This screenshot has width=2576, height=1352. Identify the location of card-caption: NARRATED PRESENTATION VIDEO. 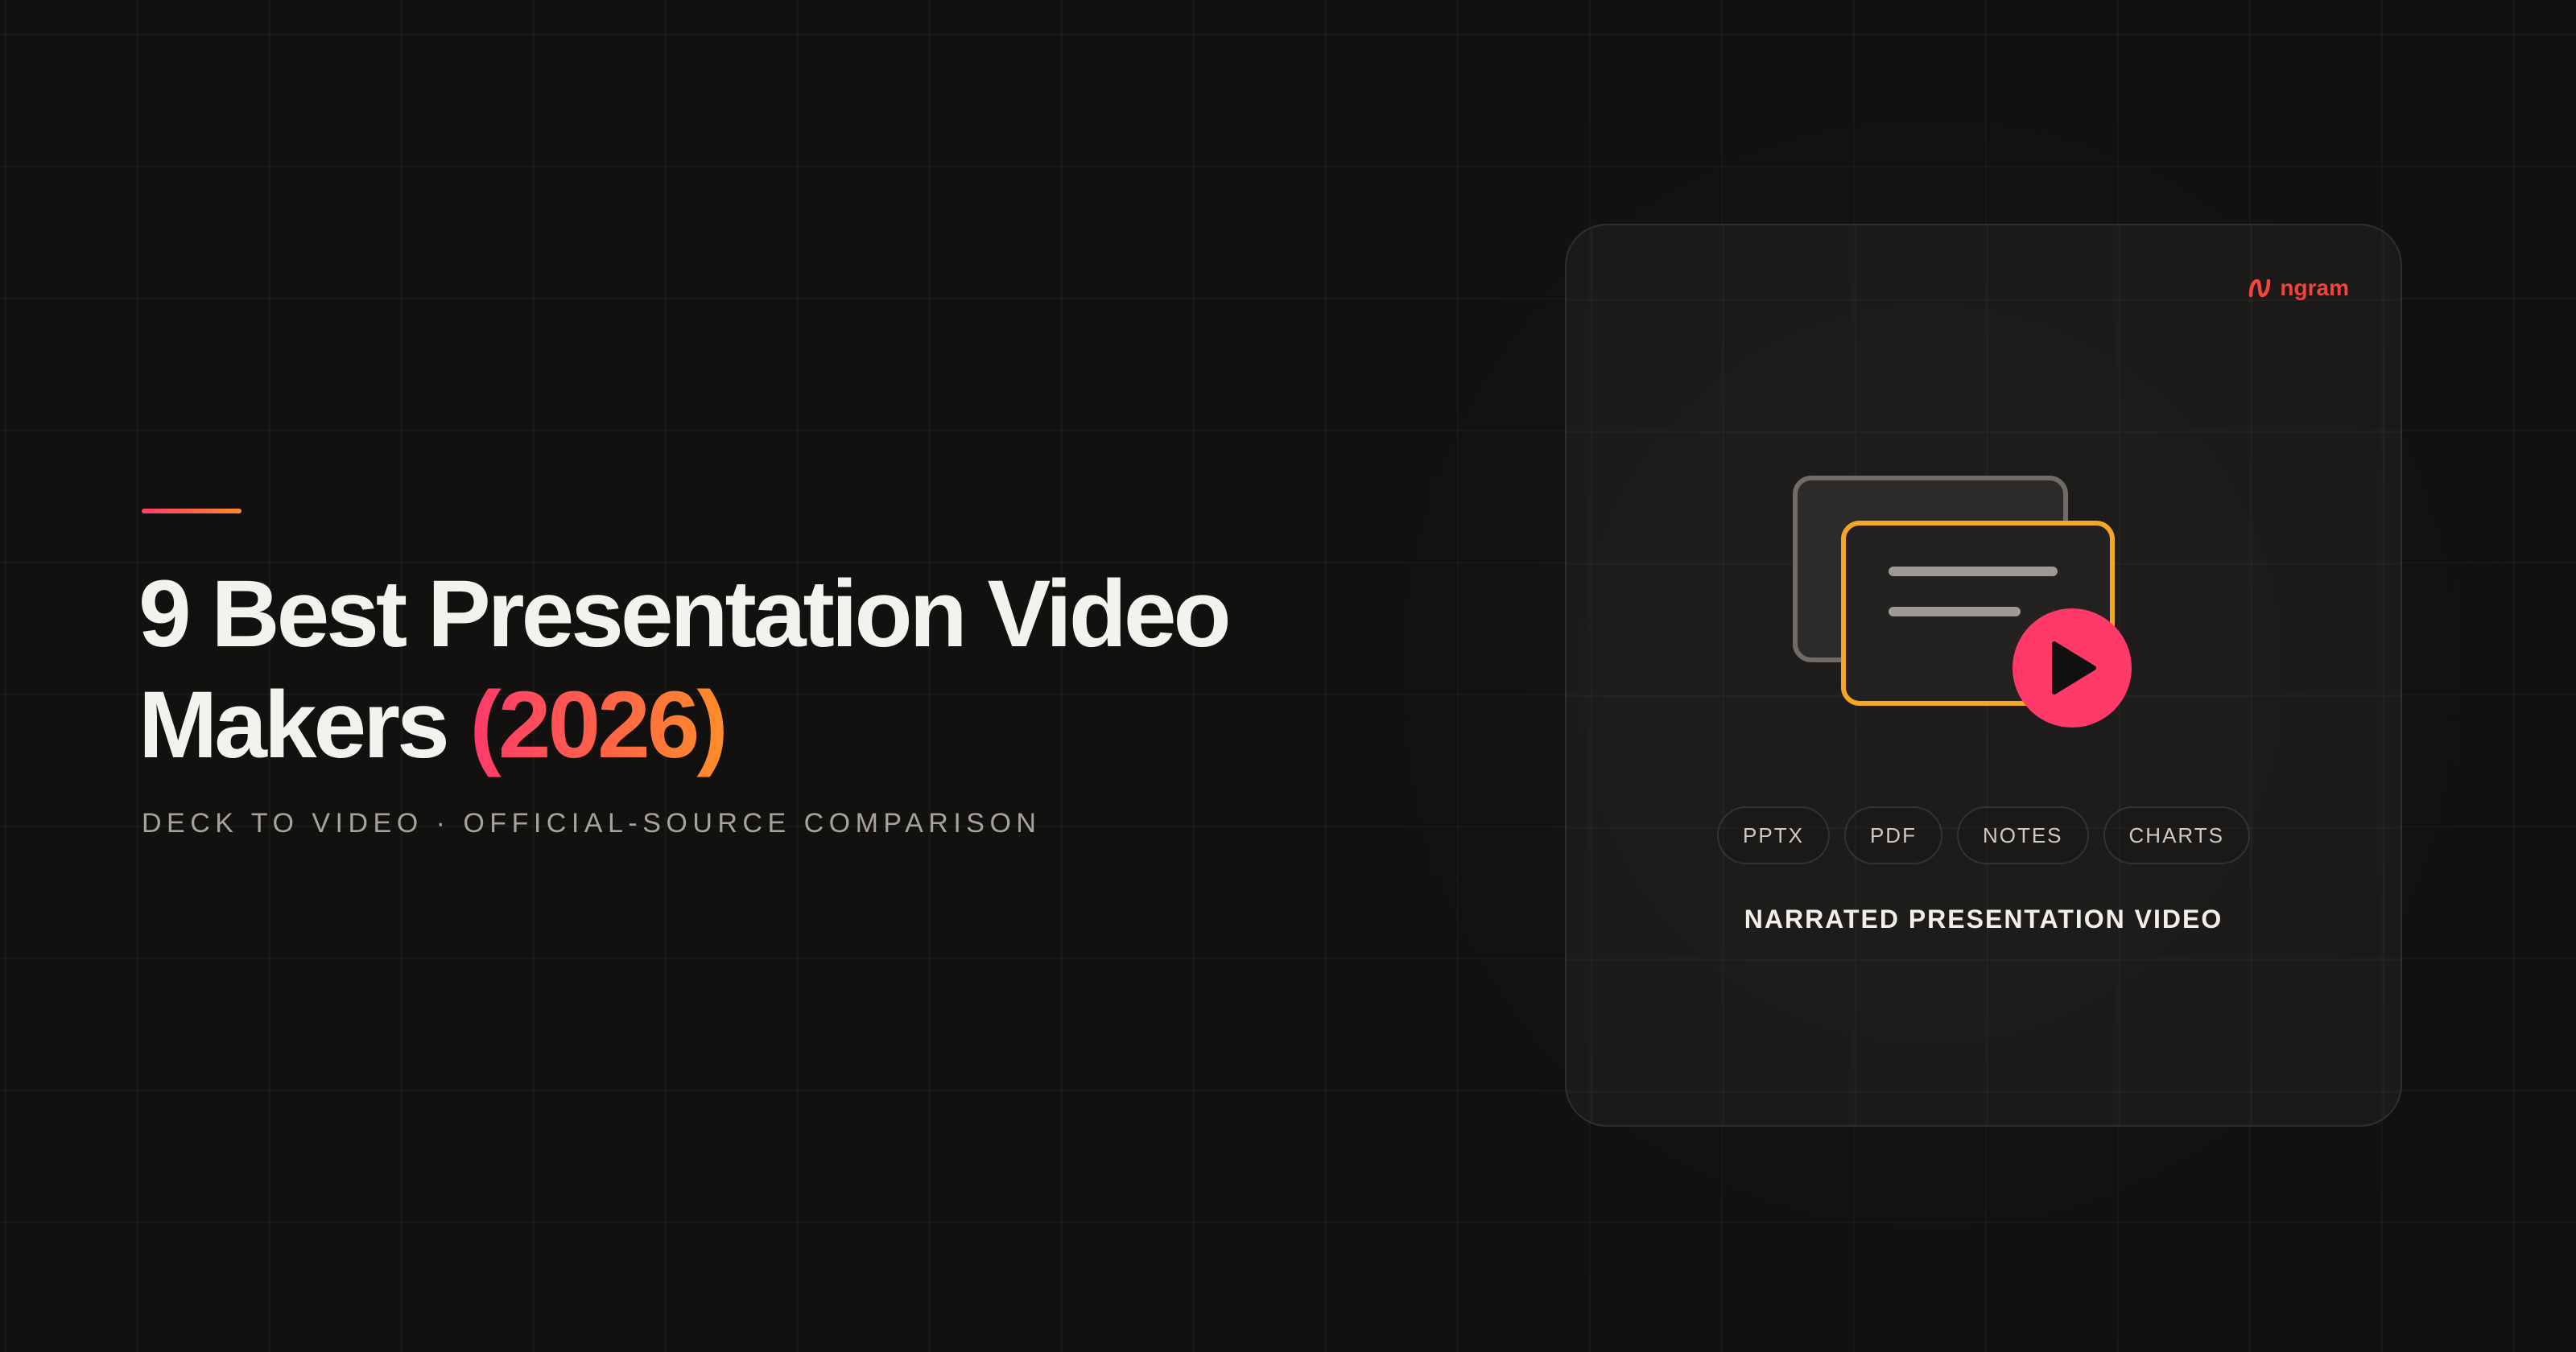
(1983, 919).